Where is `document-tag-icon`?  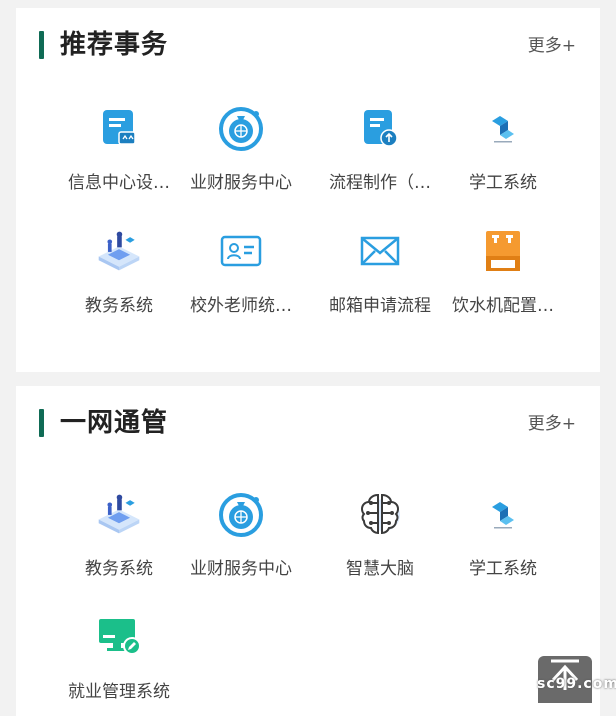
document-tag-icon is located at coordinates (119, 128).